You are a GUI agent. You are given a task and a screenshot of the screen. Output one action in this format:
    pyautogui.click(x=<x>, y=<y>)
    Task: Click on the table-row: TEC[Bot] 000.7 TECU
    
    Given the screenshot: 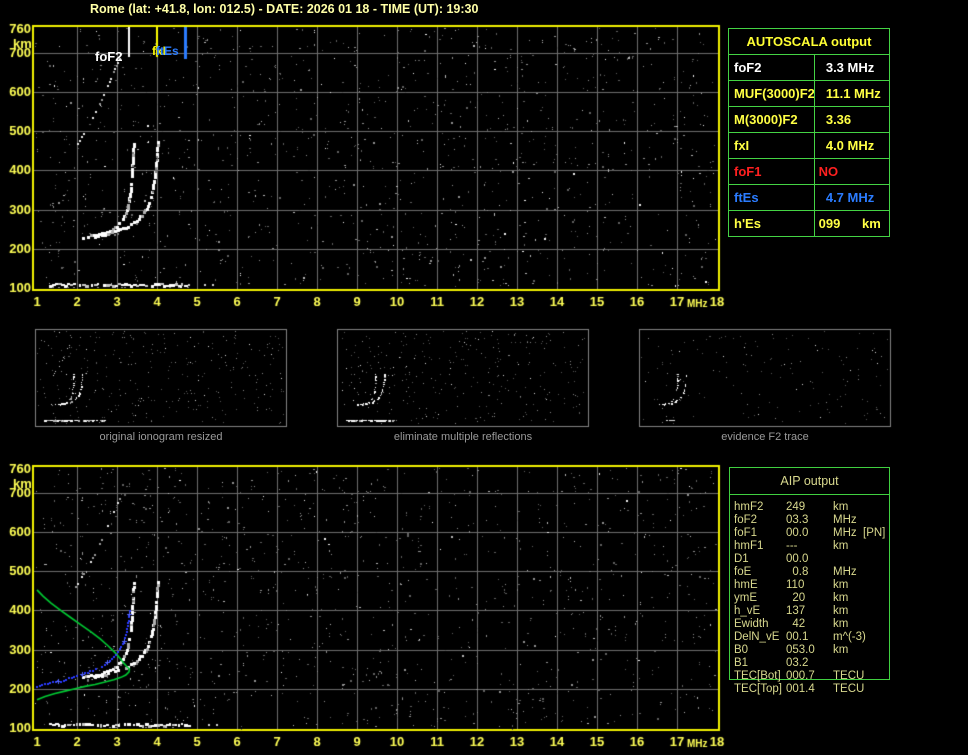 What is the action you would take?
    pyautogui.click(x=809, y=676)
    